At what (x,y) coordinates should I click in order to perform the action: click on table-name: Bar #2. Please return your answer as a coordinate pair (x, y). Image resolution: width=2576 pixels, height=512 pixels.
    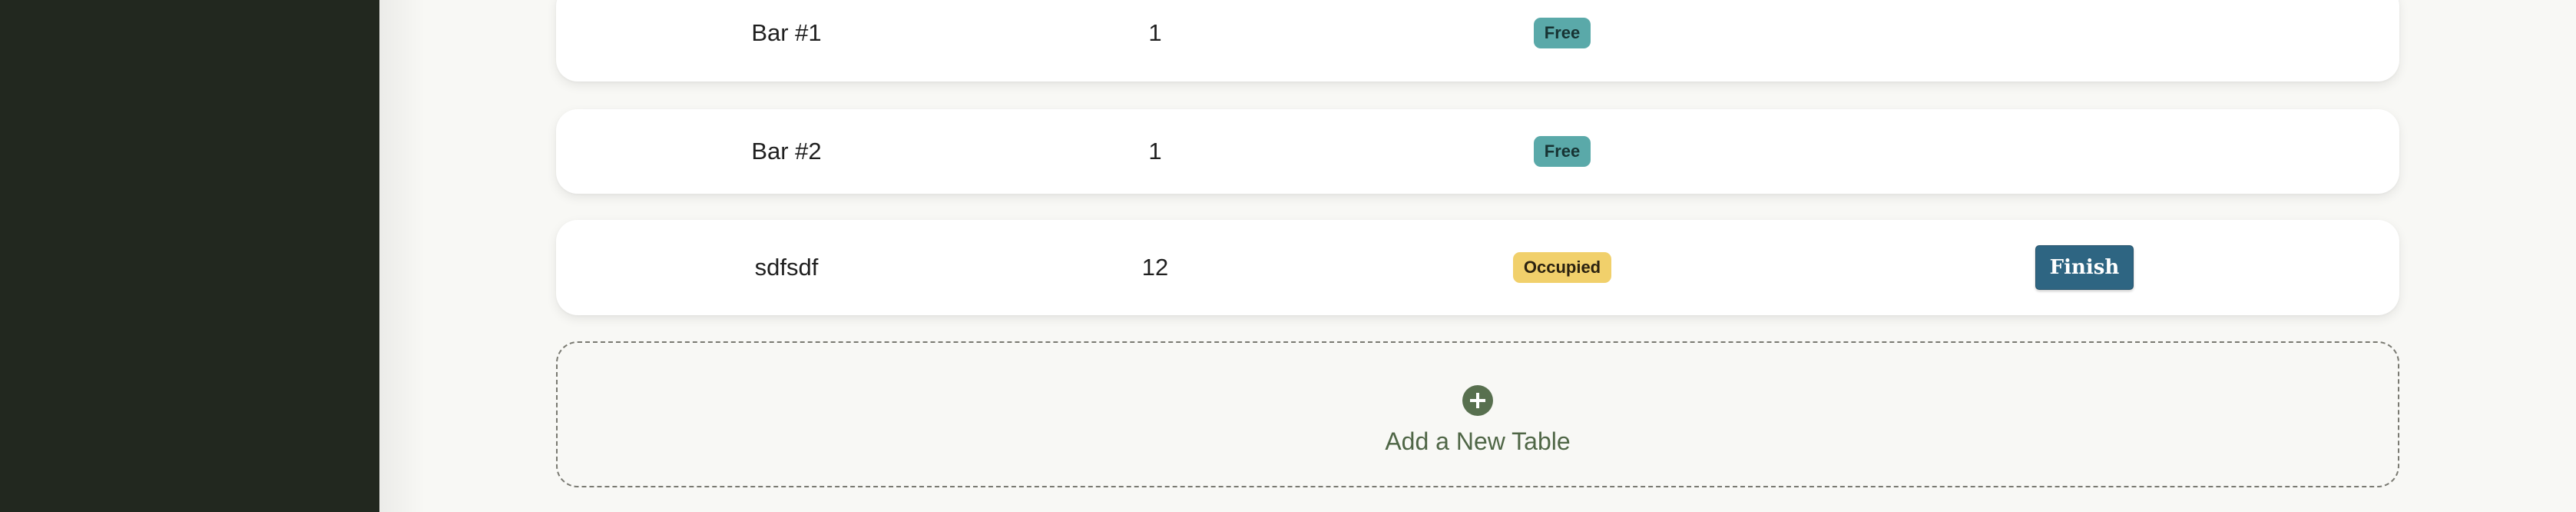
    Looking at the image, I should click on (786, 151).